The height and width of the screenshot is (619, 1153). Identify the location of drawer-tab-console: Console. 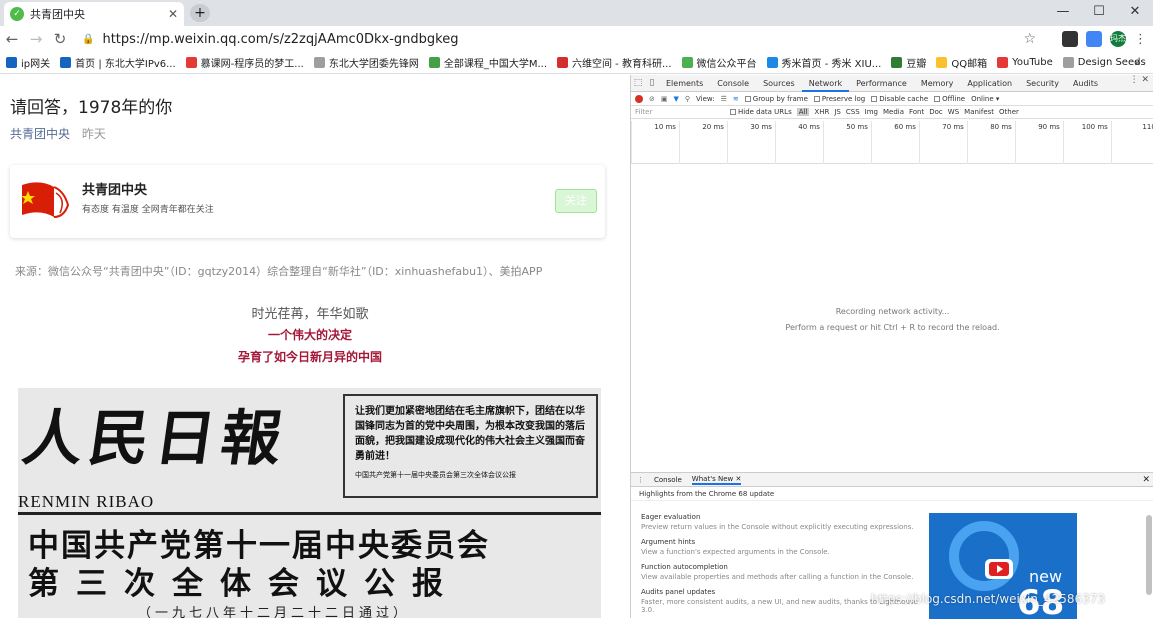
(668, 480).